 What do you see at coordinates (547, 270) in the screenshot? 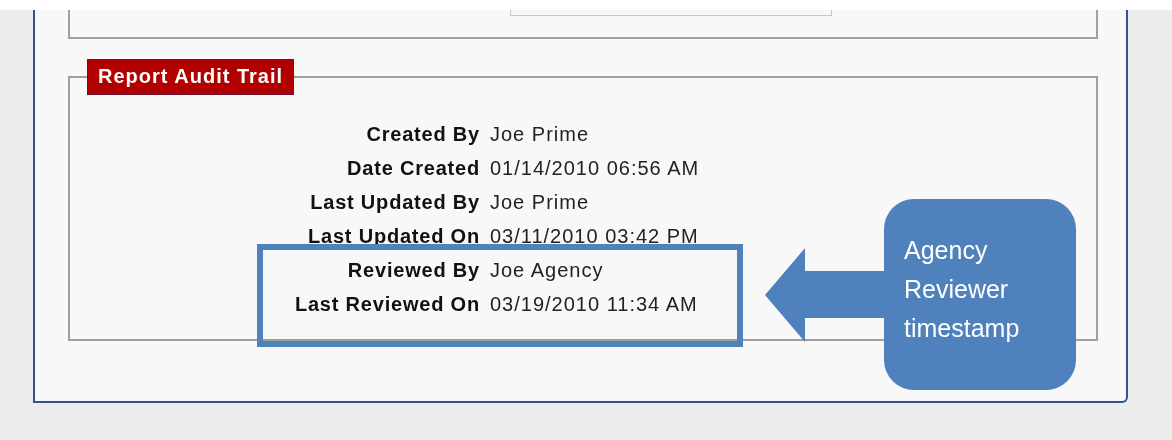
I see `field-value: Joe Agency` at bounding box center [547, 270].